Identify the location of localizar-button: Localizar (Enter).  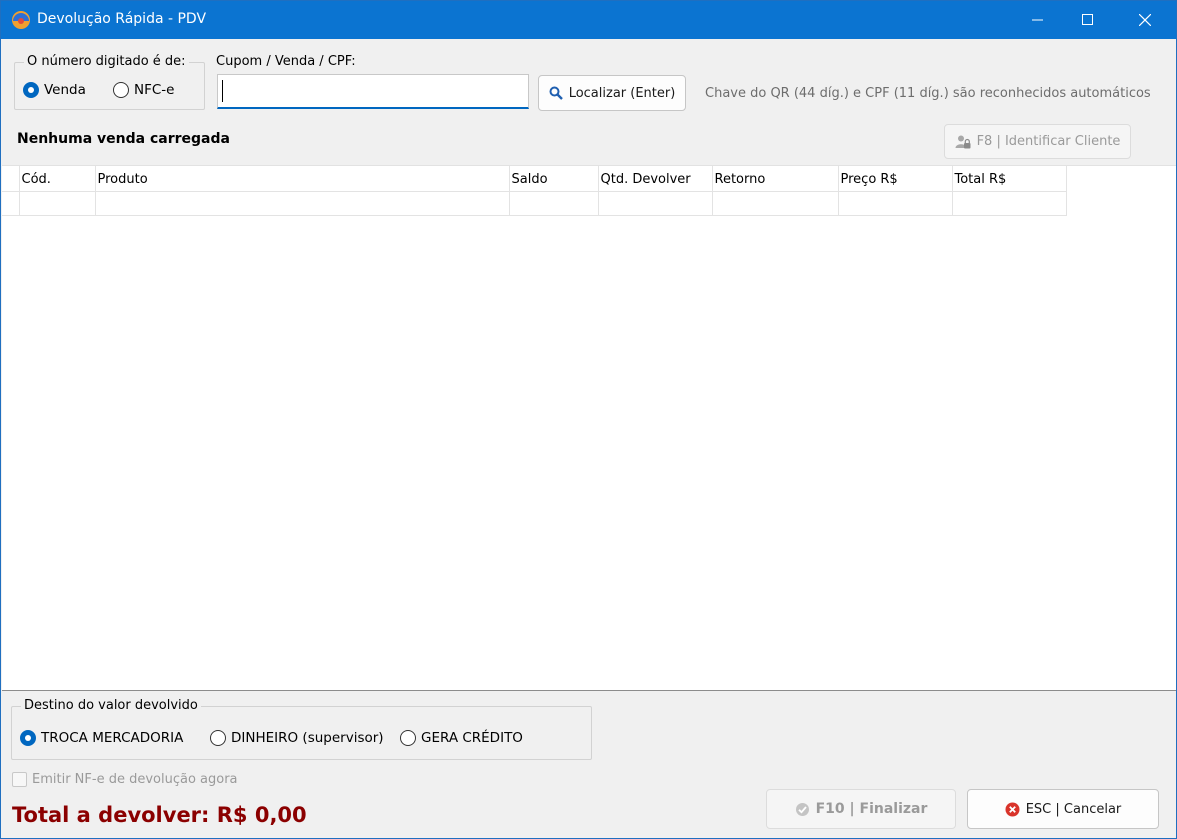
(612, 93).